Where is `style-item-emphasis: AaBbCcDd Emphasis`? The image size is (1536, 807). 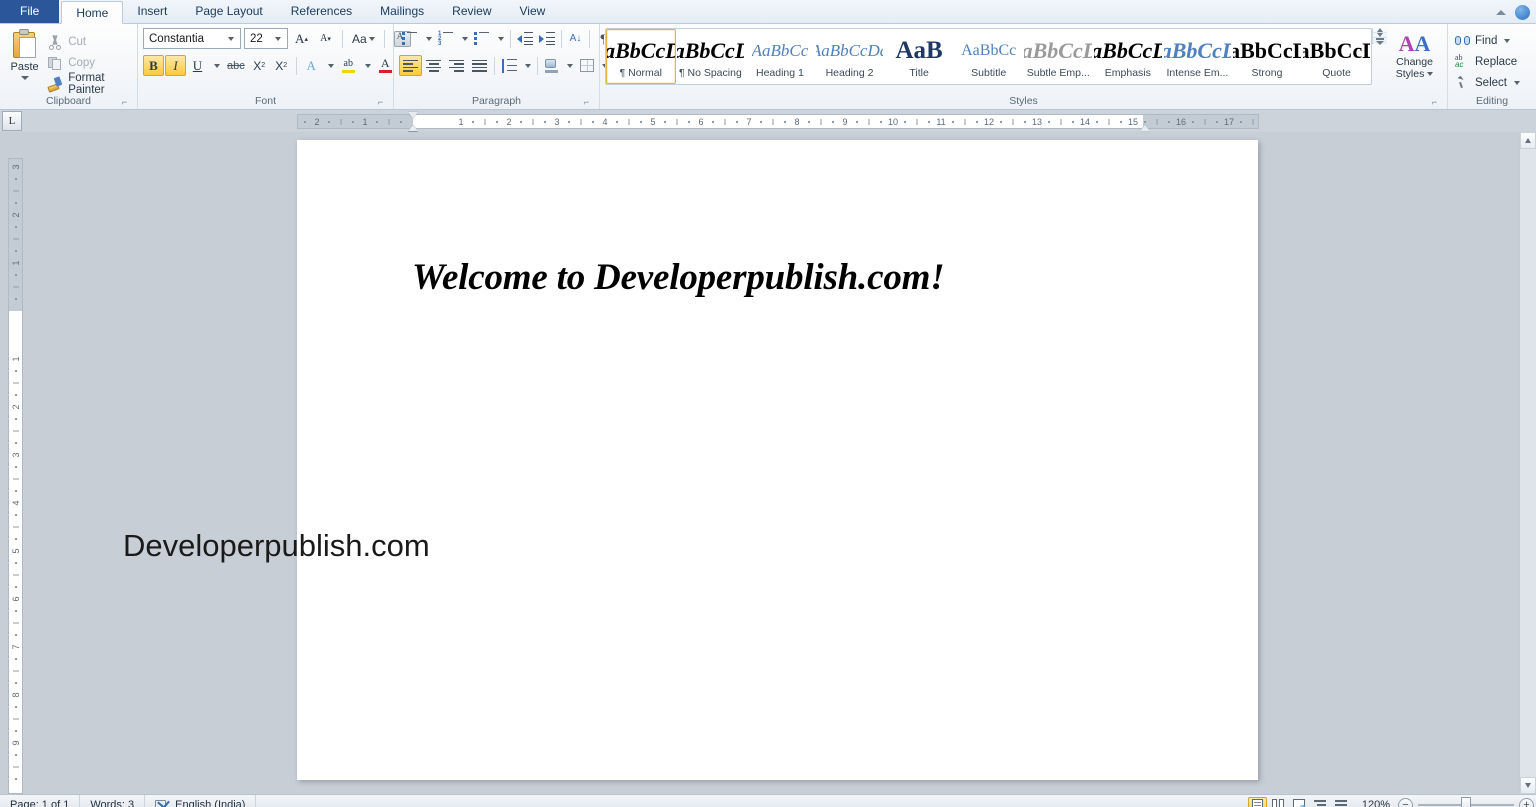
style-item-emphasis: AaBbCcDd Emphasis is located at coordinates (1128, 56).